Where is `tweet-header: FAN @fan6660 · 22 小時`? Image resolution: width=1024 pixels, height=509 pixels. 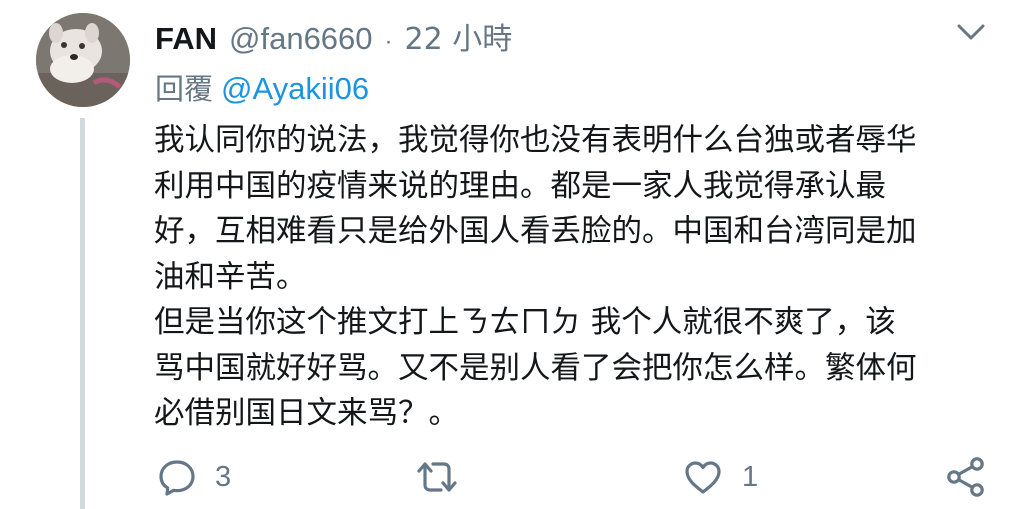 tweet-header: FAN @fan6660 · 22 小時 is located at coordinates (333, 36).